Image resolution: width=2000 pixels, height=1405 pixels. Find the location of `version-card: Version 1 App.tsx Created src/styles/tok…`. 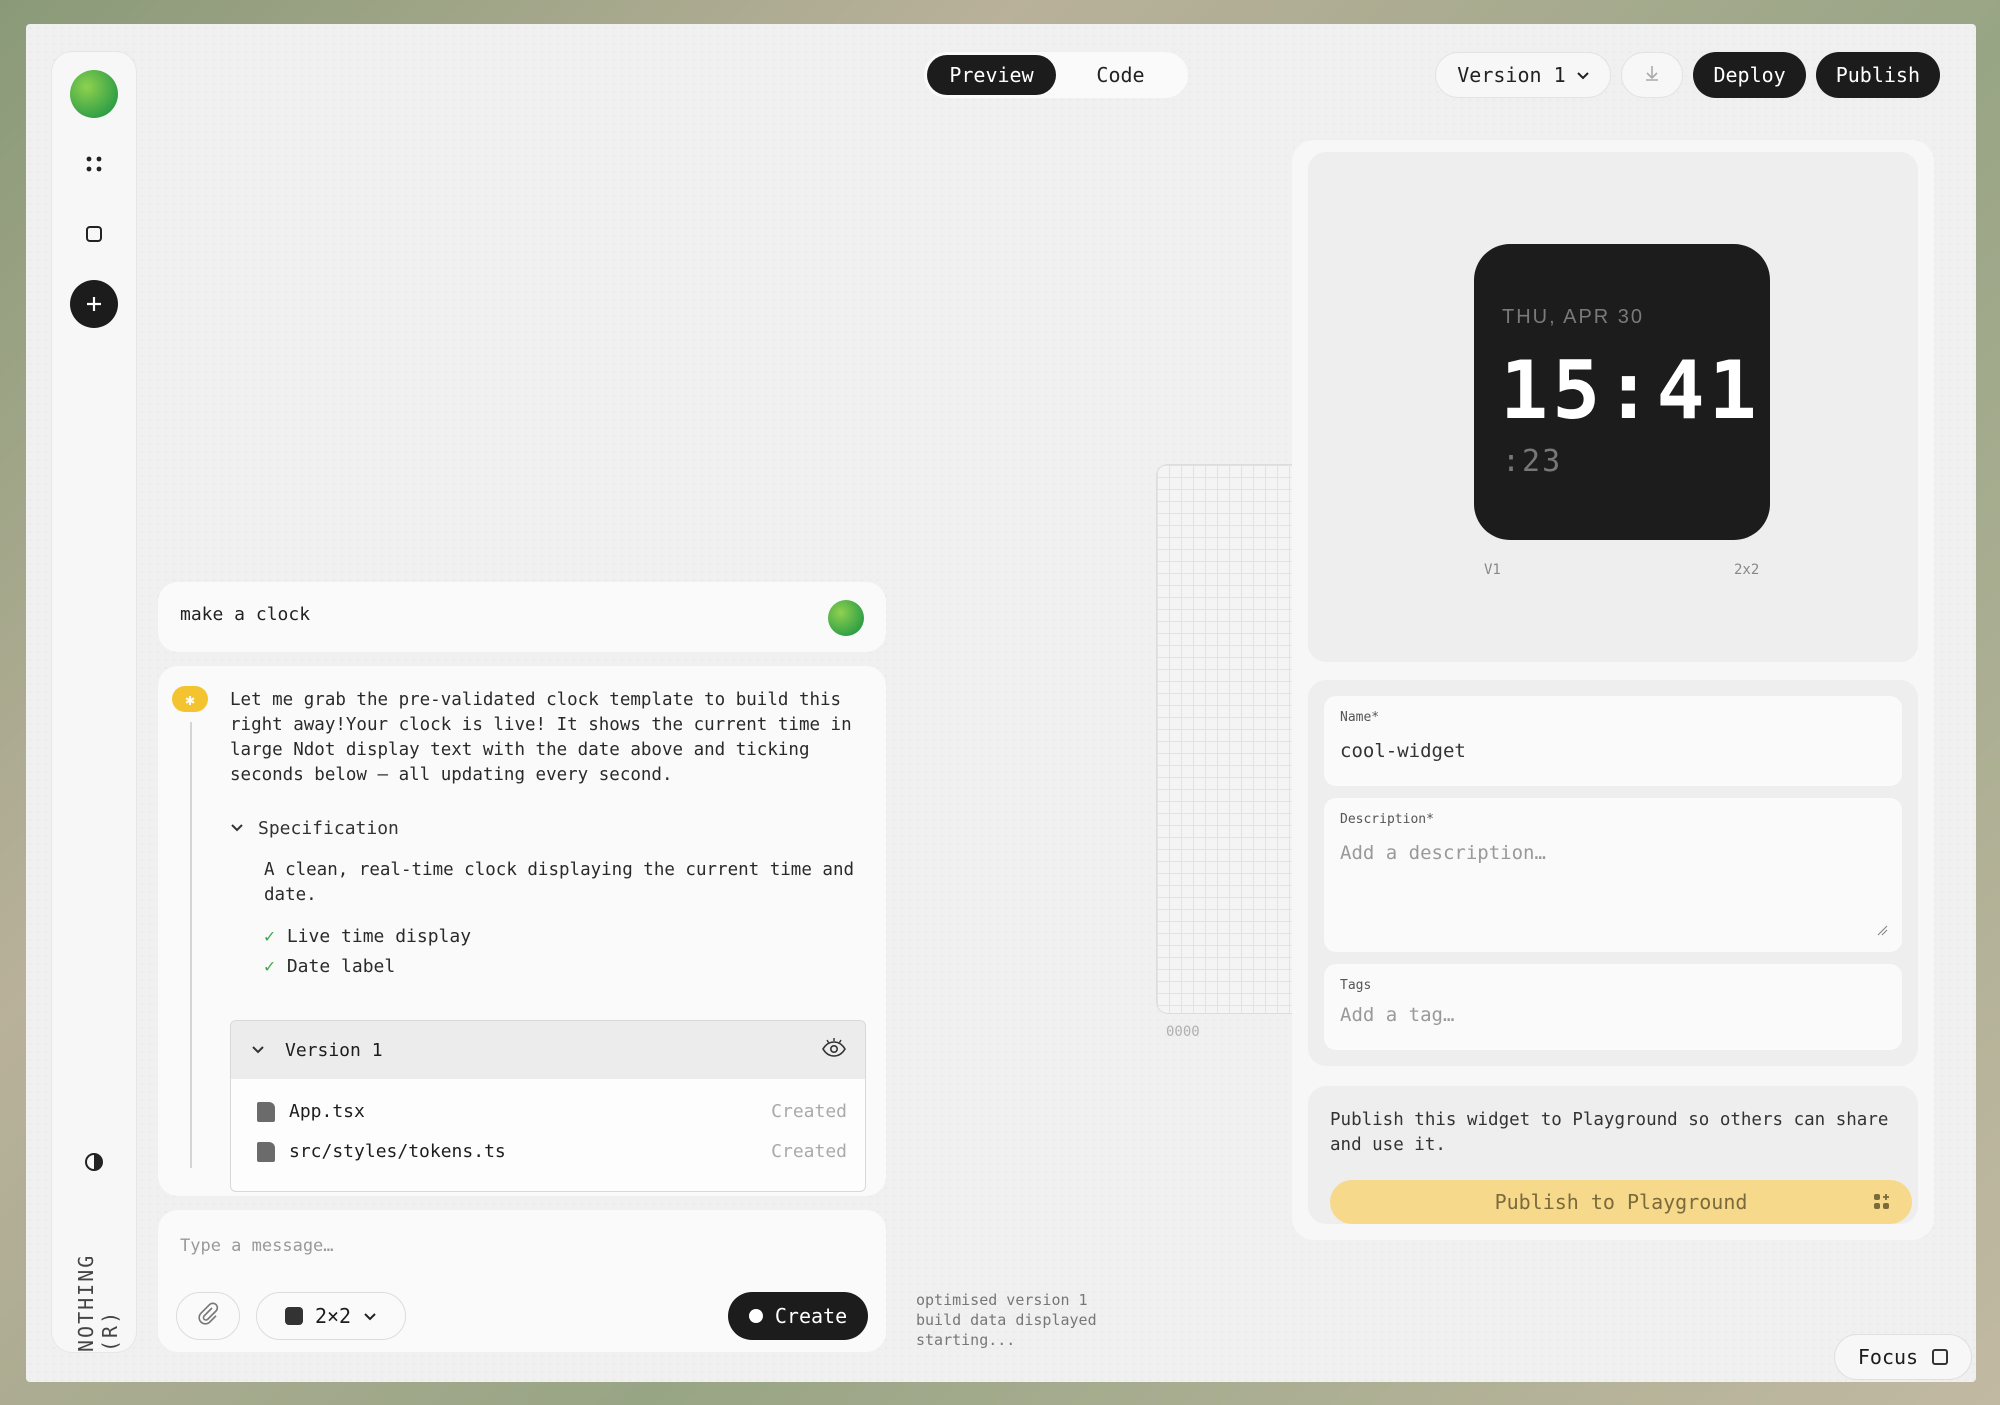

version-card: Version 1 App.tsx Created src/styles/tok… is located at coordinates (548, 1106).